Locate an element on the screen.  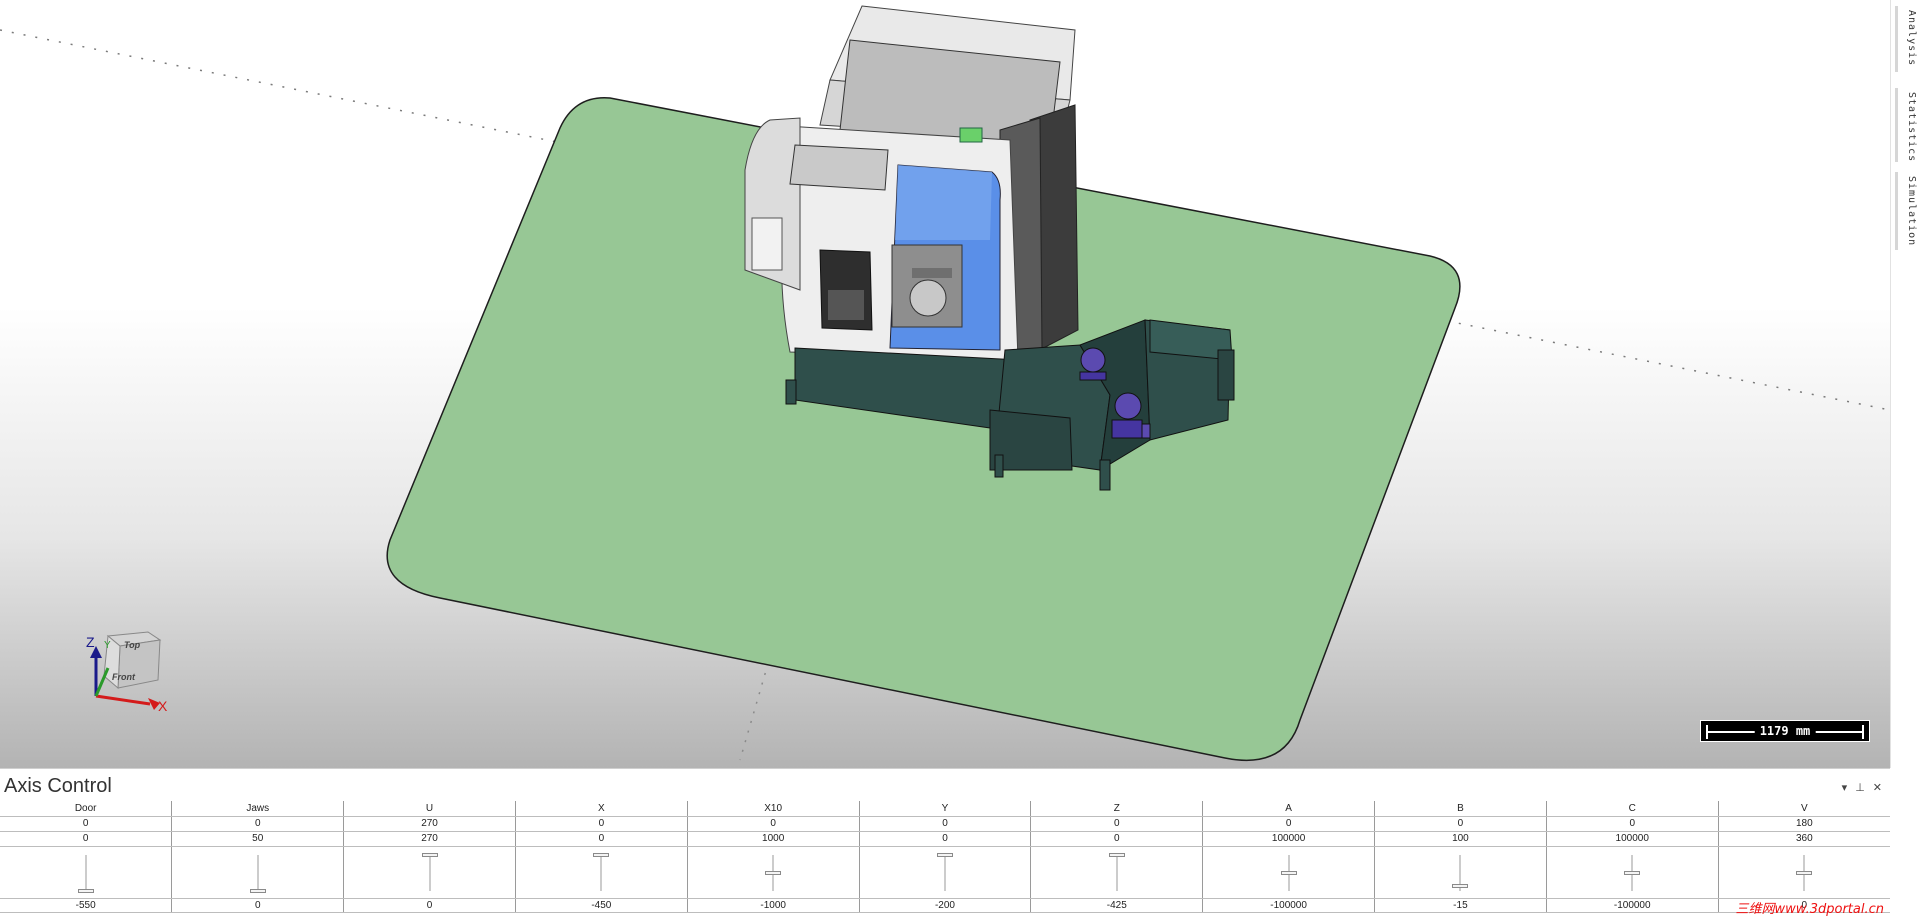
axis-max-value-u: 270 is located at coordinates (429, 839).